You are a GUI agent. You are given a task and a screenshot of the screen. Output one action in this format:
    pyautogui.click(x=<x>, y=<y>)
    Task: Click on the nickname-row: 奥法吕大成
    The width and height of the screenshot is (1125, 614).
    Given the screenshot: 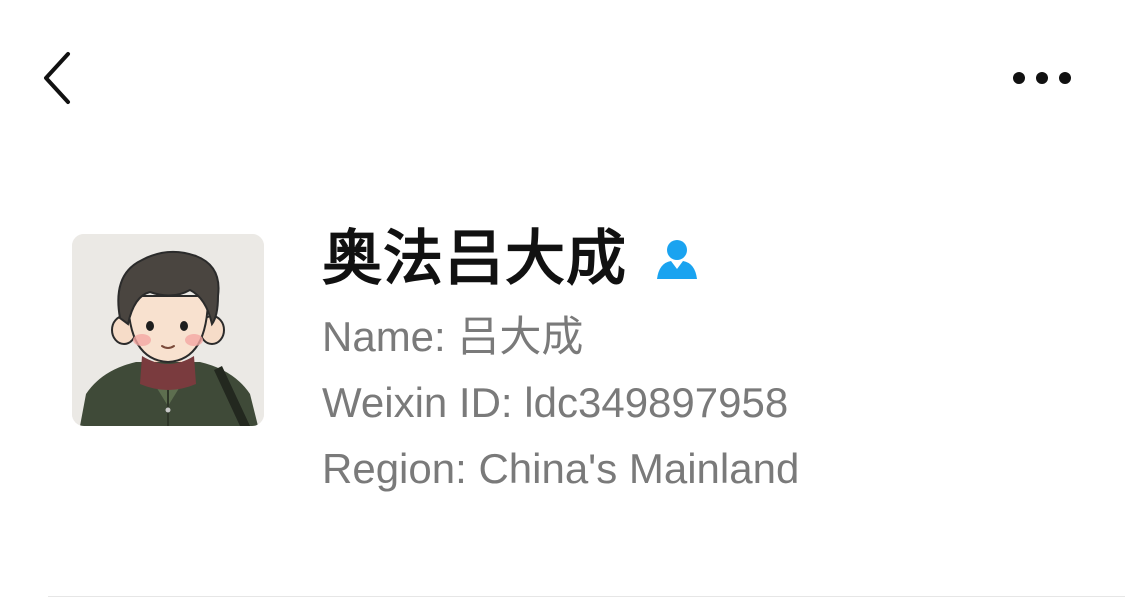 What is the action you would take?
    pyautogui.click(x=703, y=259)
    